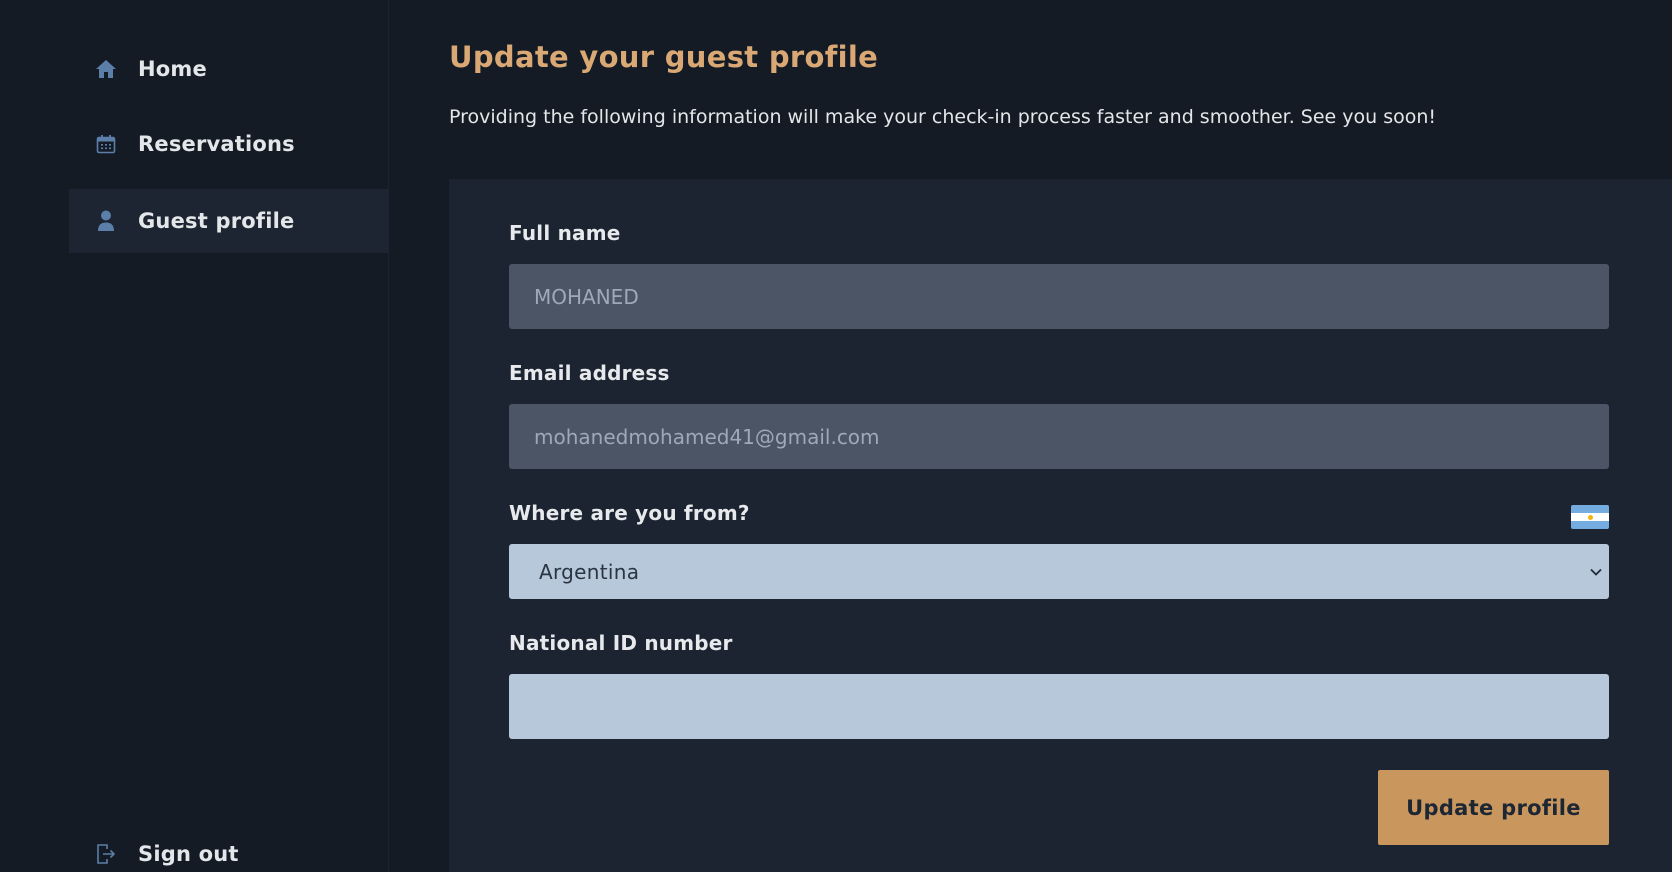 This screenshot has width=1672, height=872. What do you see at coordinates (216, 221) in the screenshot?
I see `sidebar-item-label: Guest profile` at bounding box center [216, 221].